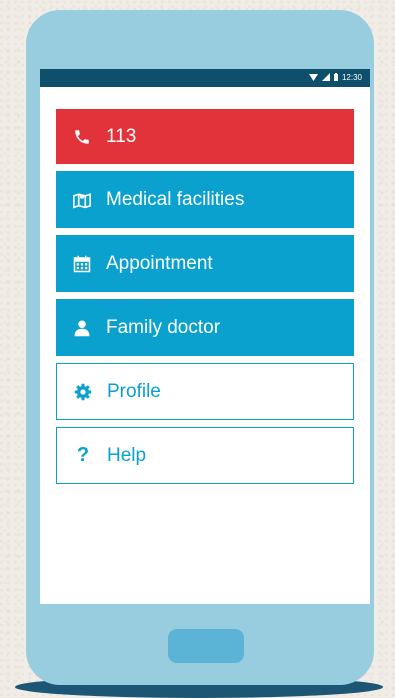 Image resolution: width=395 pixels, height=698 pixels. What do you see at coordinates (313, 78) in the screenshot?
I see `wifi-icon` at bounding box center [313, 78].